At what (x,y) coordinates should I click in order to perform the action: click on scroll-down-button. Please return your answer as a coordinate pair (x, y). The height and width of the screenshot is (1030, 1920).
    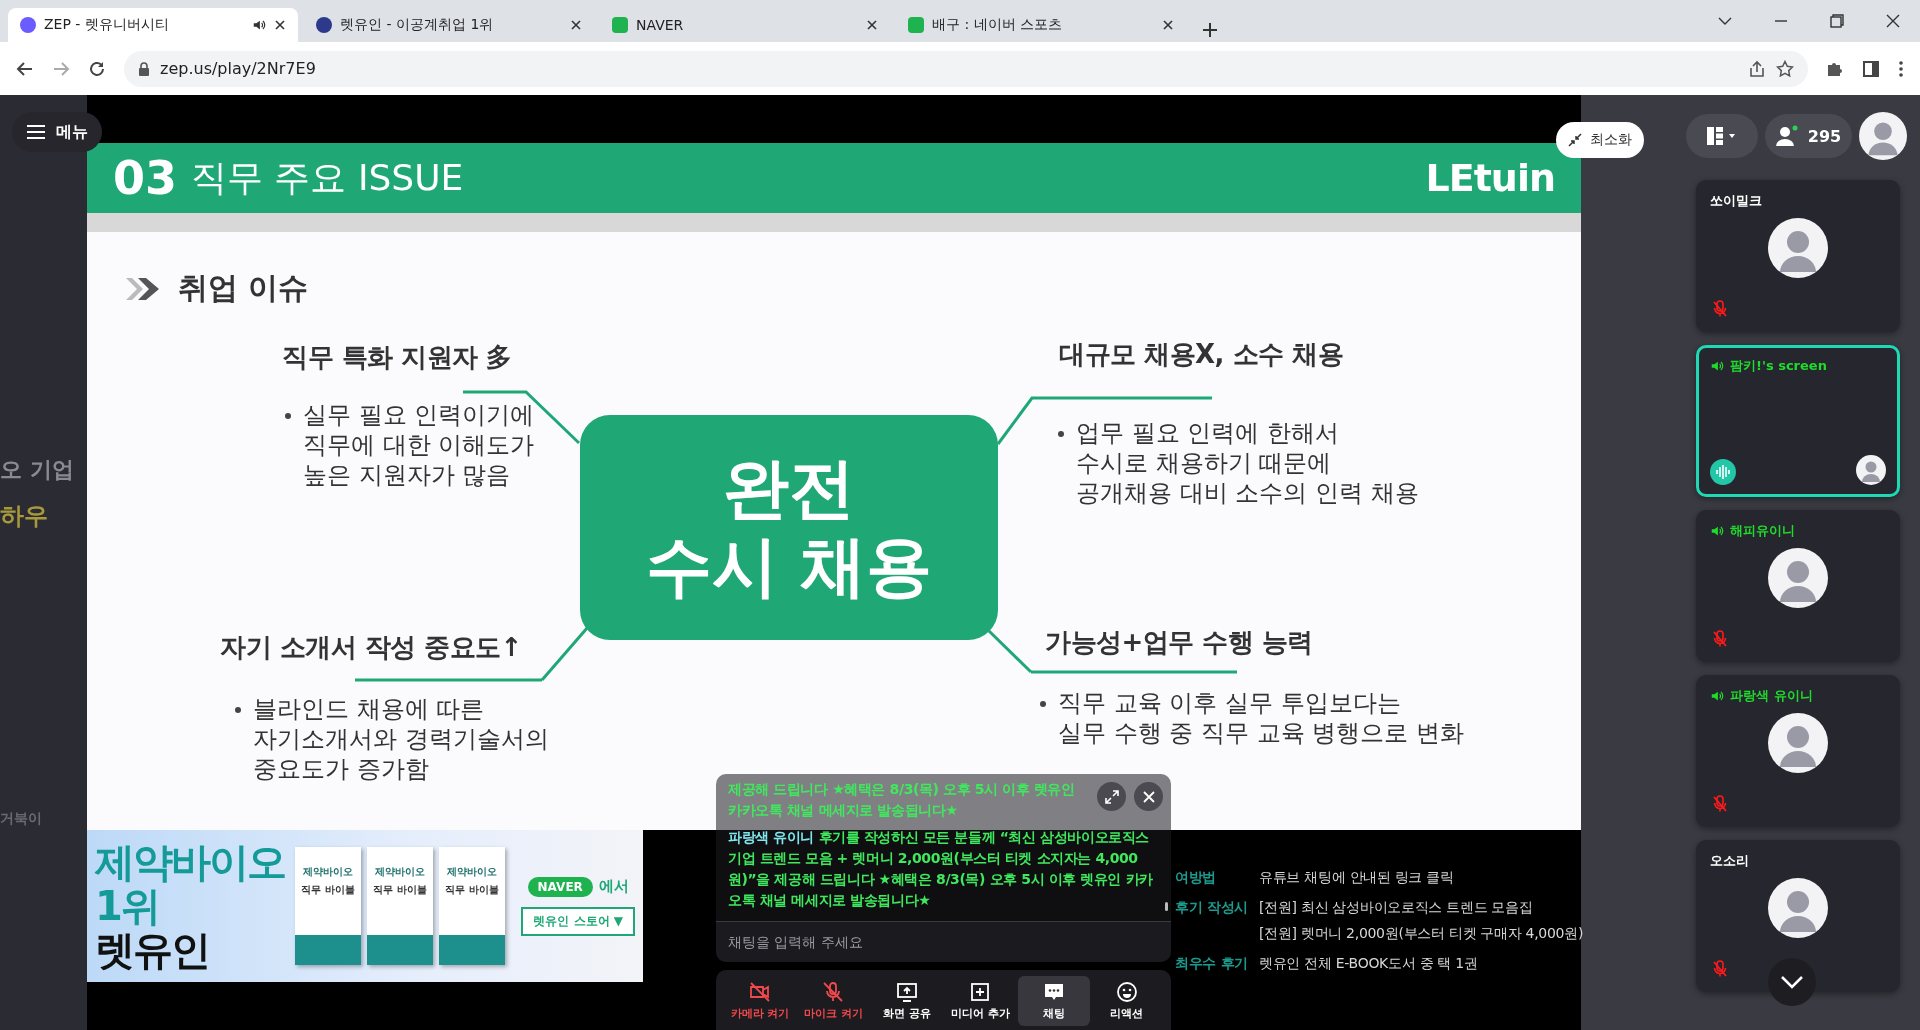
    Looking at the image, I should click on (1792, 982).